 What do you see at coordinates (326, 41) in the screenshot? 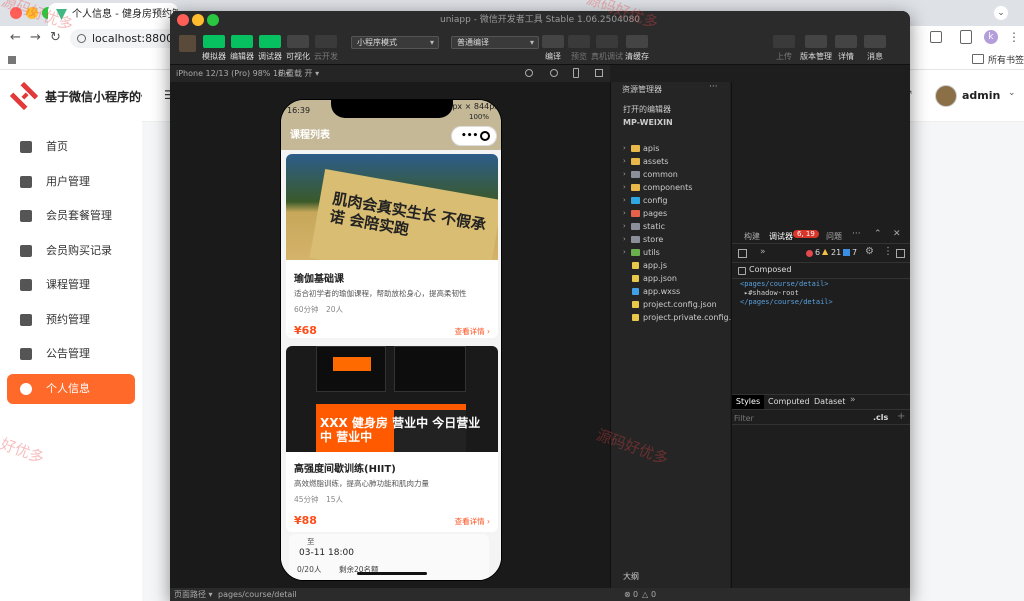
I see `cloud-icon` at bounding box center [326, 41].